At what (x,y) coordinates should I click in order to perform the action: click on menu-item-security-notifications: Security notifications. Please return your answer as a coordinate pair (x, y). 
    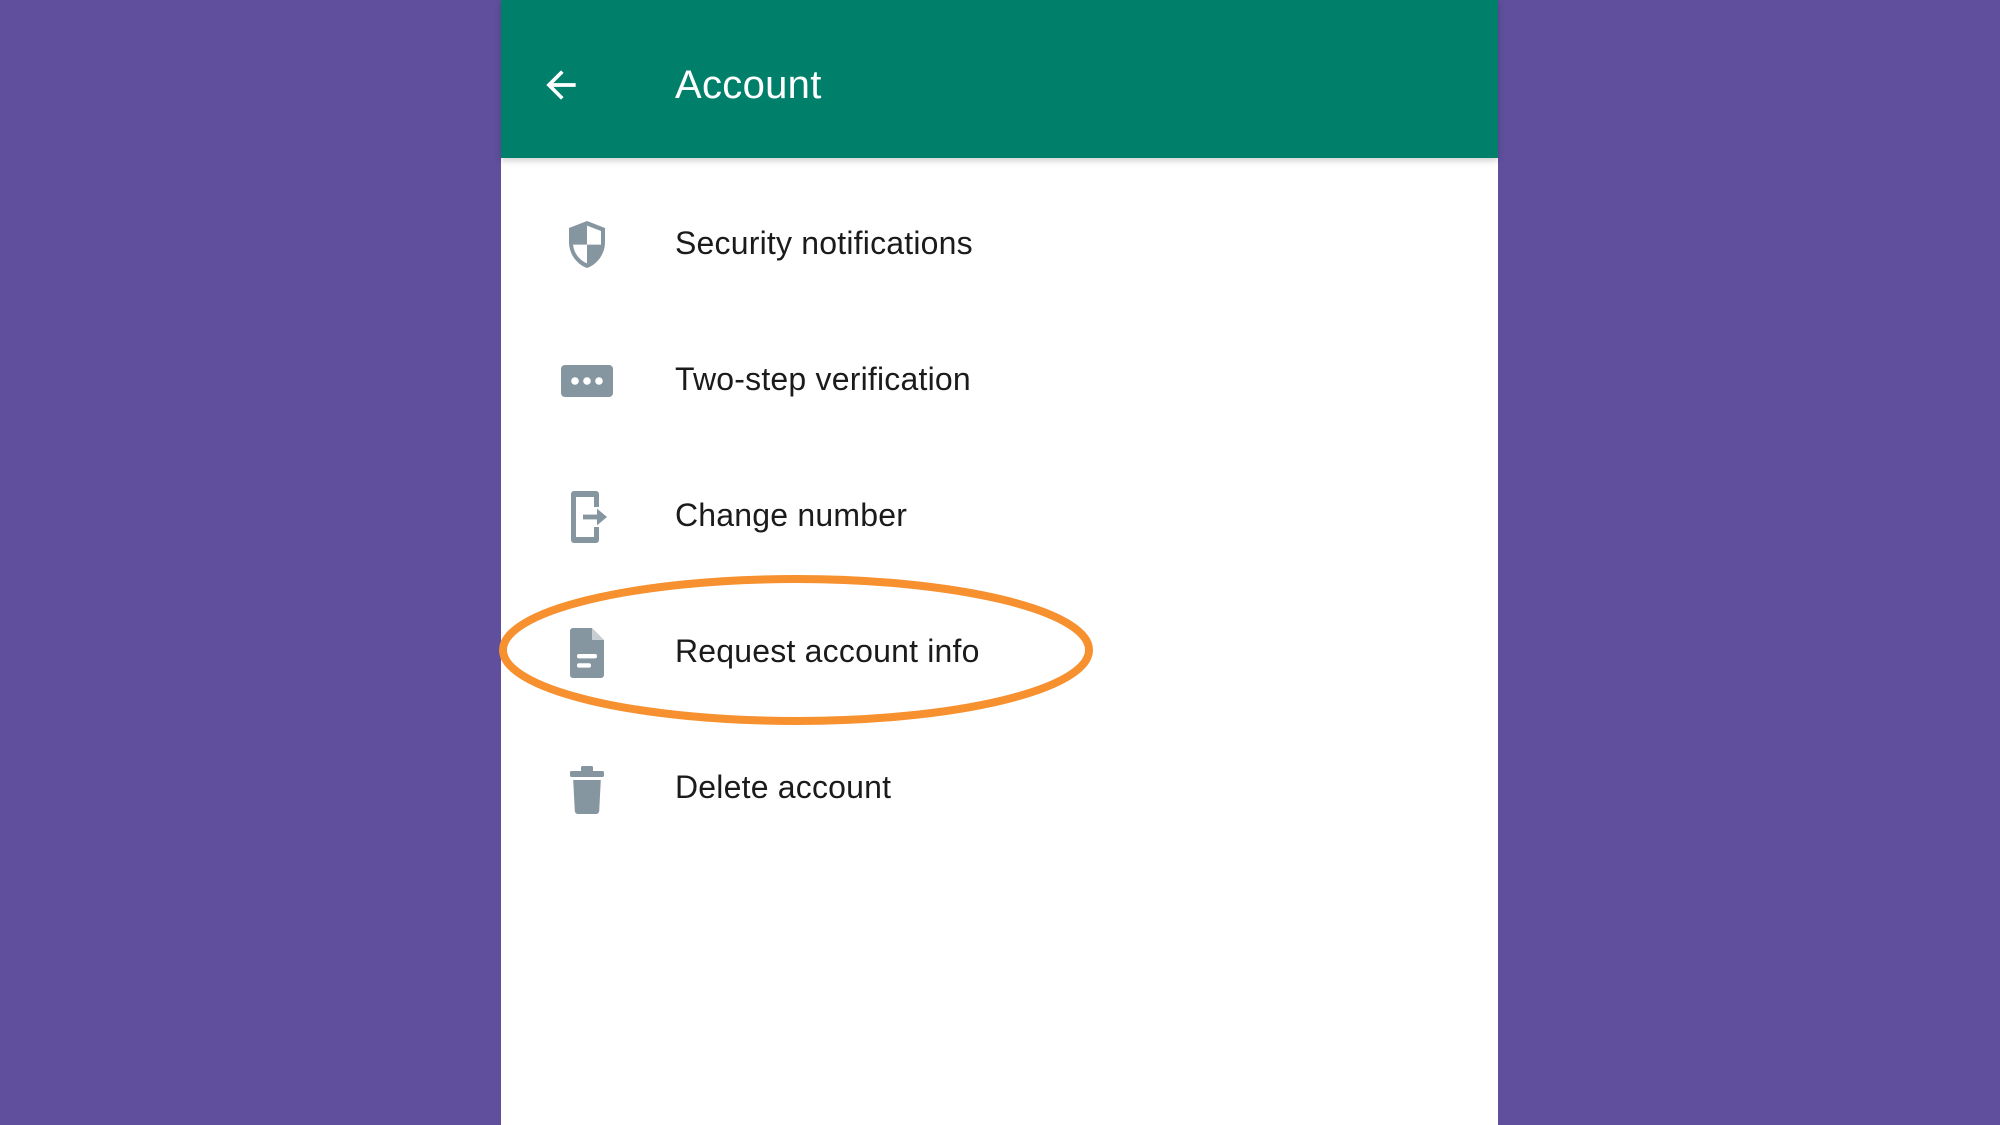
    Looking at the image, I should click on (999, 244).